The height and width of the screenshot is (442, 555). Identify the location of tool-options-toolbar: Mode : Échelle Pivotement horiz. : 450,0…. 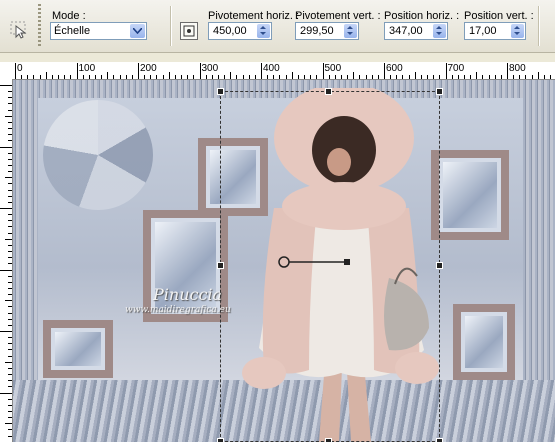
(277, 26).